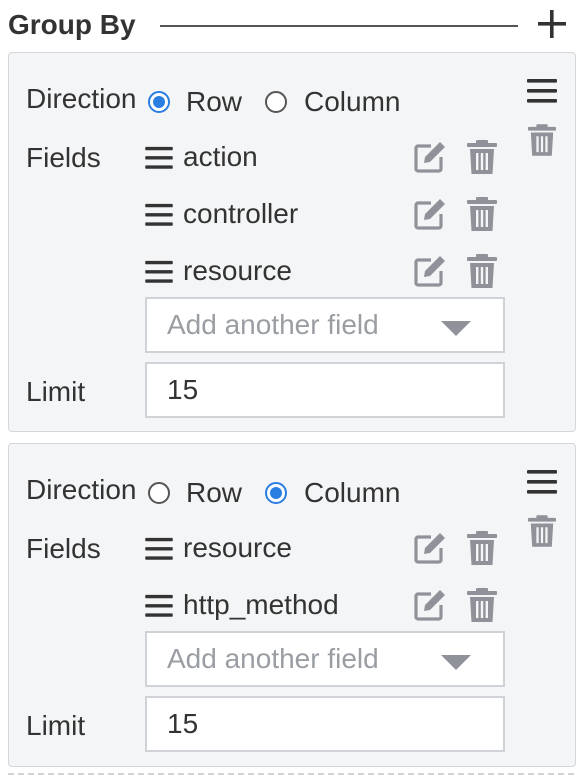  What do you see at coordinates (339, 26) in the screenshot?
I see `header-divider` at bounding box center [339, 26].